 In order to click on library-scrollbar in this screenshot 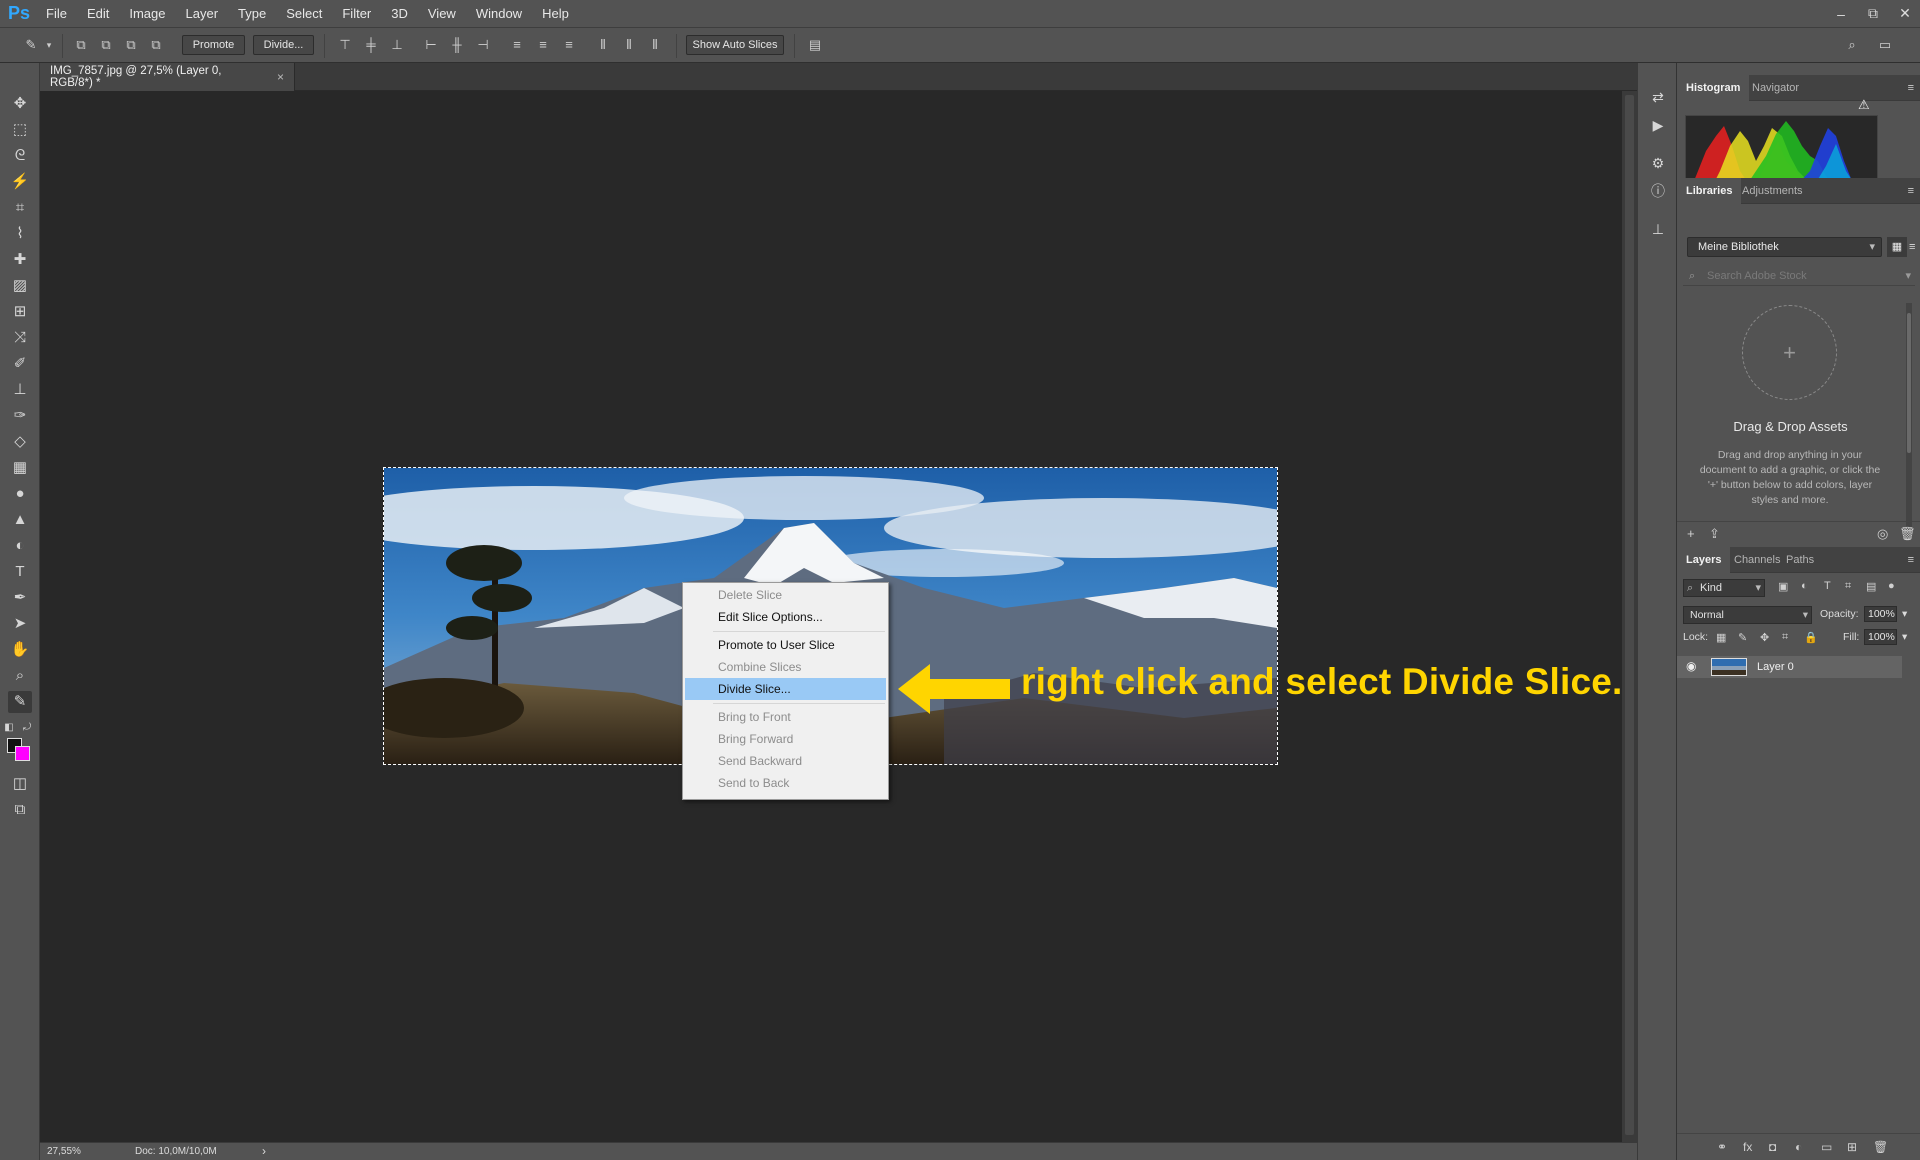, I will do `click(1909, 415)`.